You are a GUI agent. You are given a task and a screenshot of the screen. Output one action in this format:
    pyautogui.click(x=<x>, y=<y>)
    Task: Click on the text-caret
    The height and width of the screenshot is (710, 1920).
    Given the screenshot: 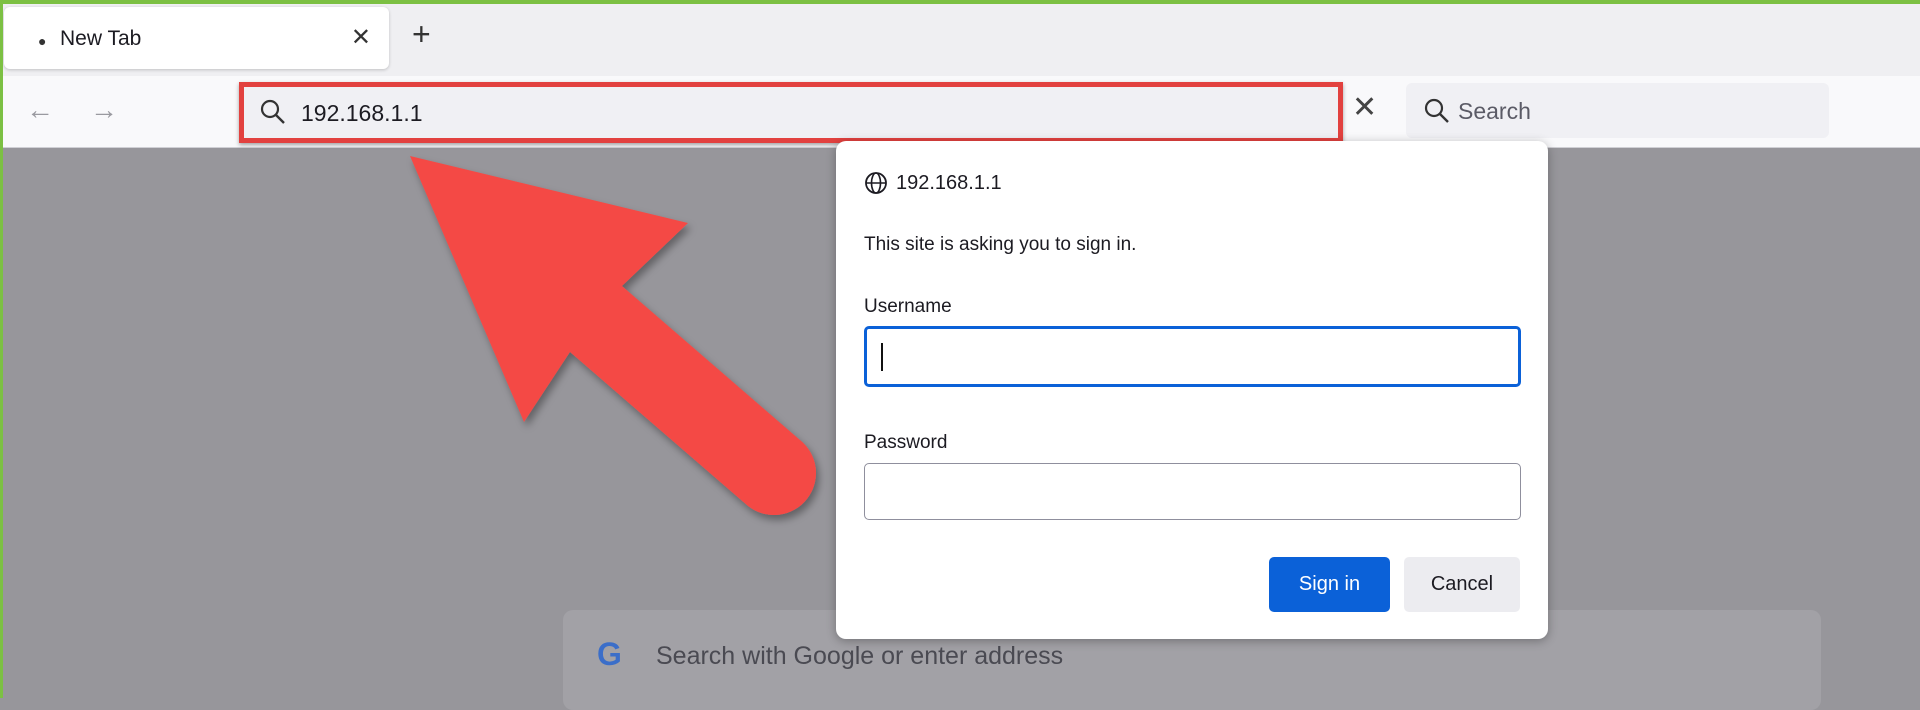 What is the action you would take?
    pyautogui.click(x=882, y=357)
    